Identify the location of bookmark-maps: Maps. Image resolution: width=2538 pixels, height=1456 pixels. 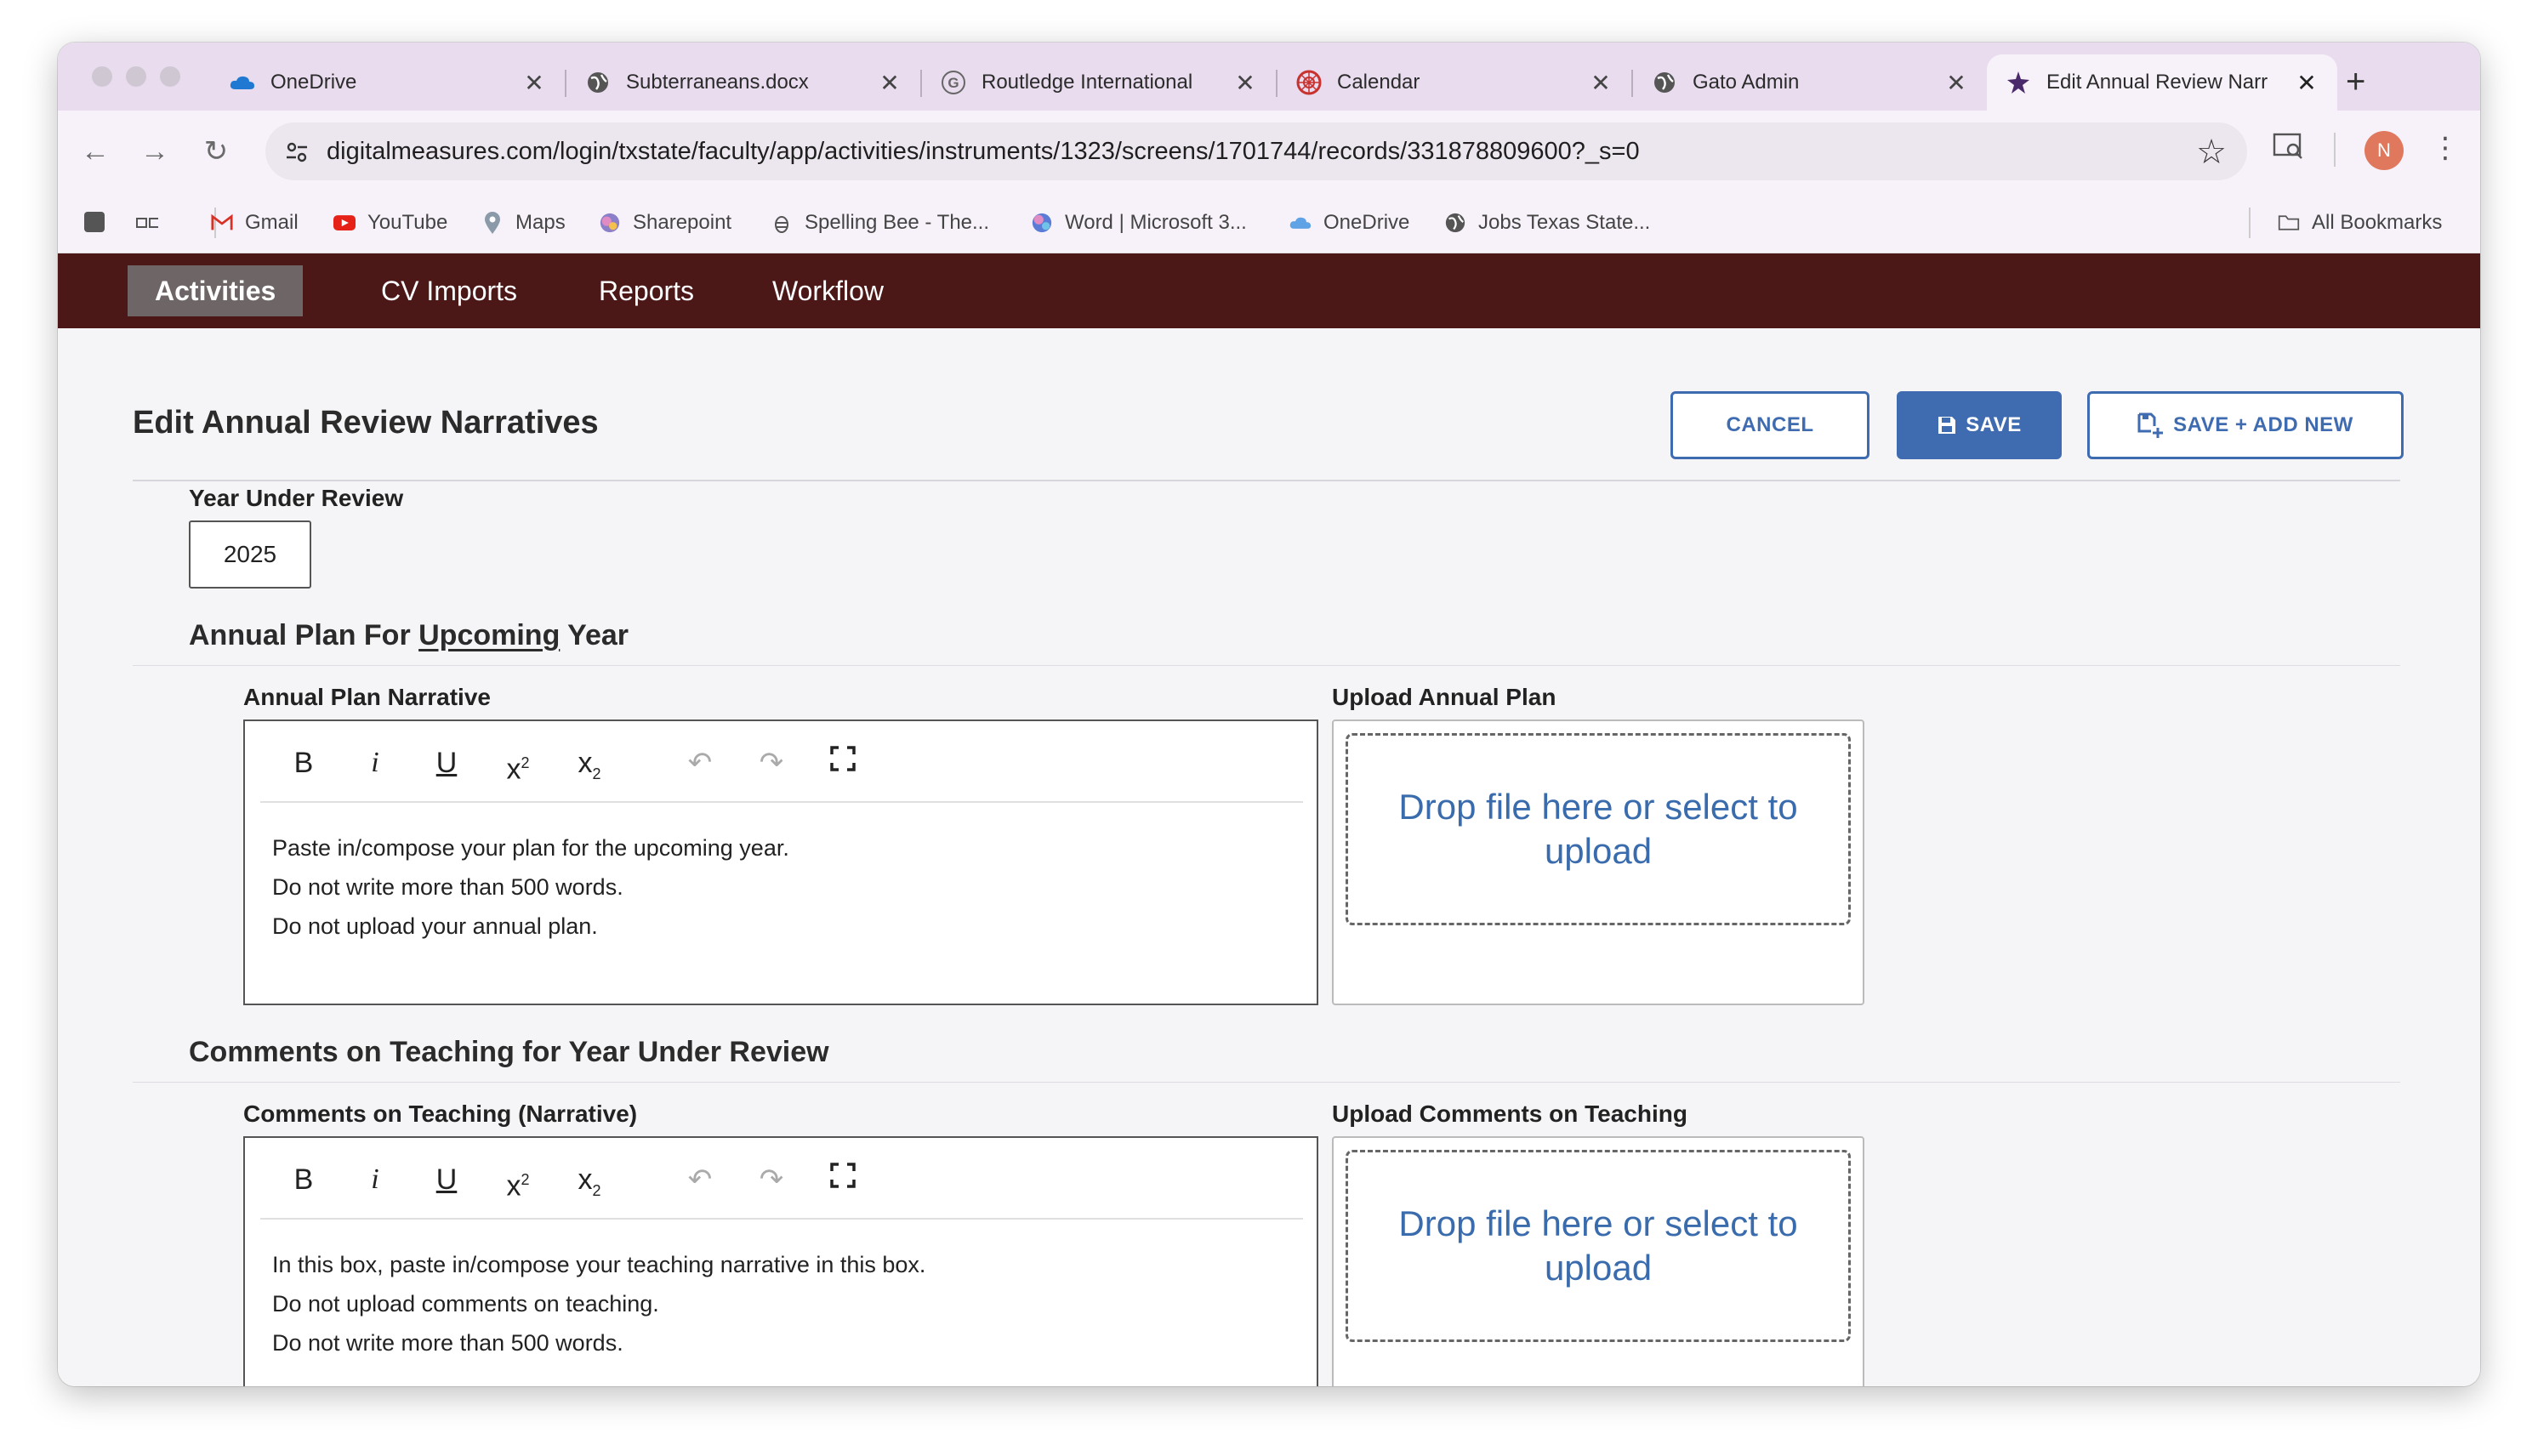
(523, 223).